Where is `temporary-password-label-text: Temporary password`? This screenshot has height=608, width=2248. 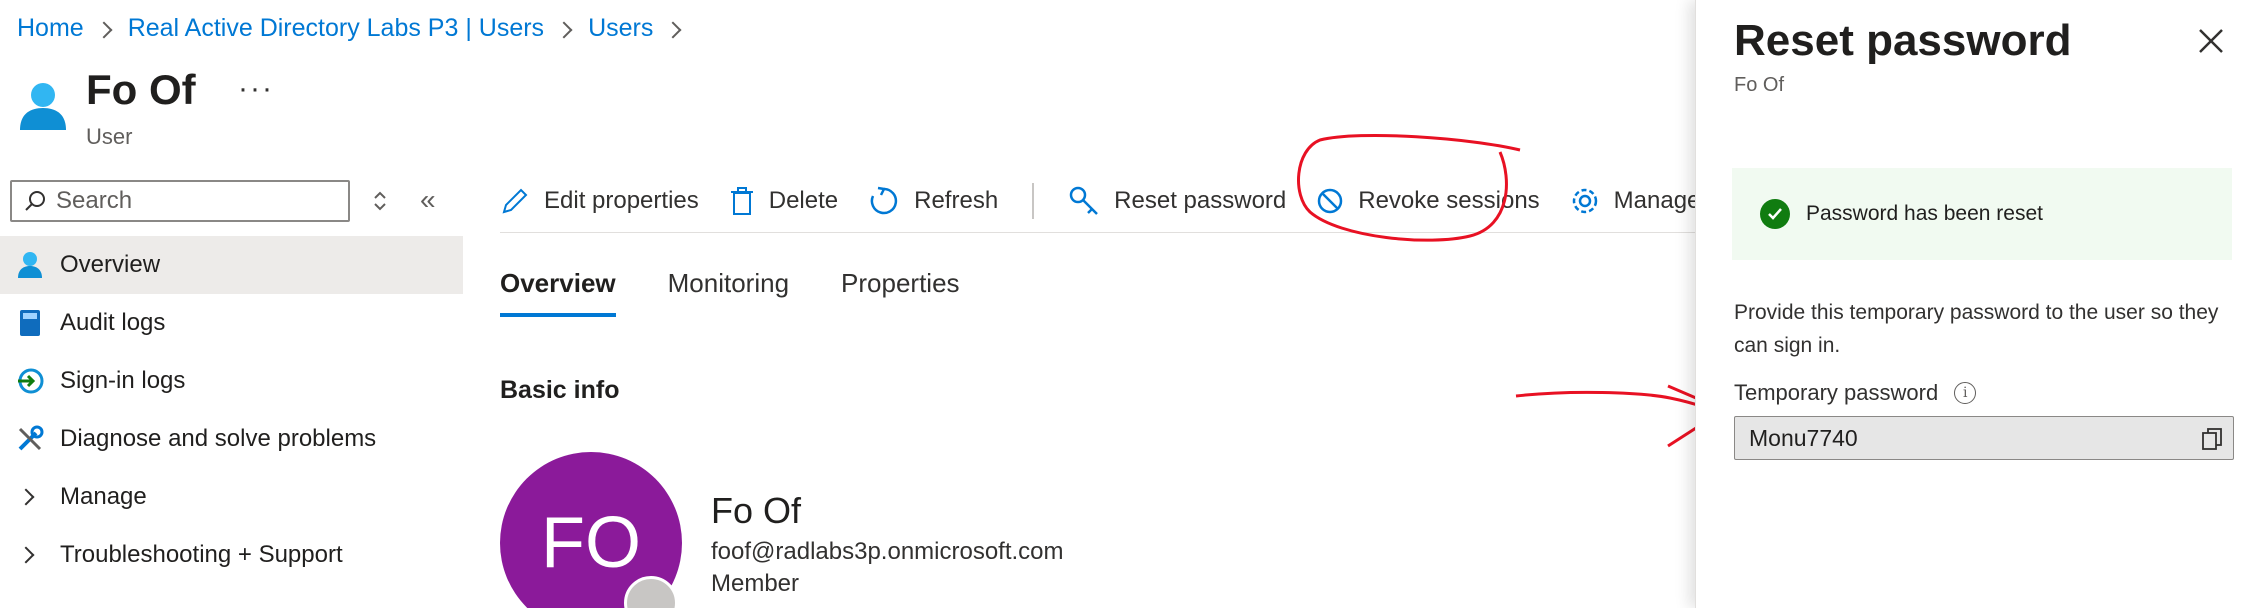
temporary-password-label-text: Temporary password is located at coordinates (1836, 392).